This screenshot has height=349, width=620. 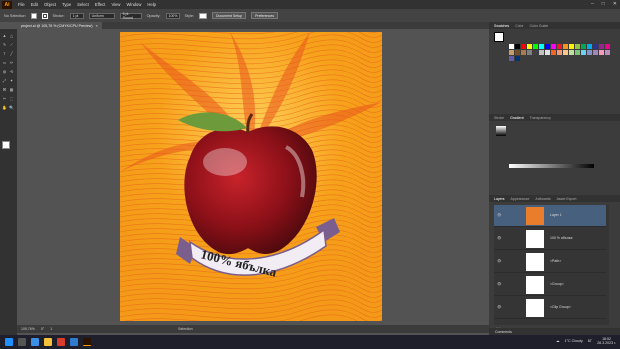 I want to click on menu-item-edit: Edit, so click(x=34, y=4).